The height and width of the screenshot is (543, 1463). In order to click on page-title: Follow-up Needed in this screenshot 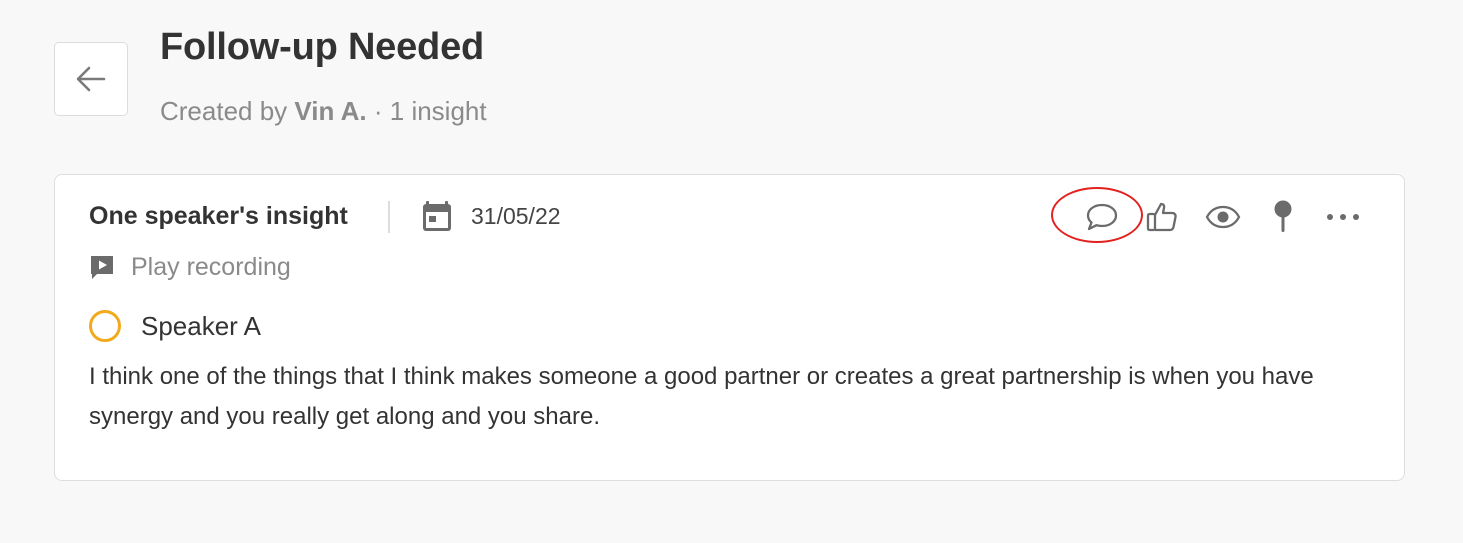, I will do `click(322, 47)`.